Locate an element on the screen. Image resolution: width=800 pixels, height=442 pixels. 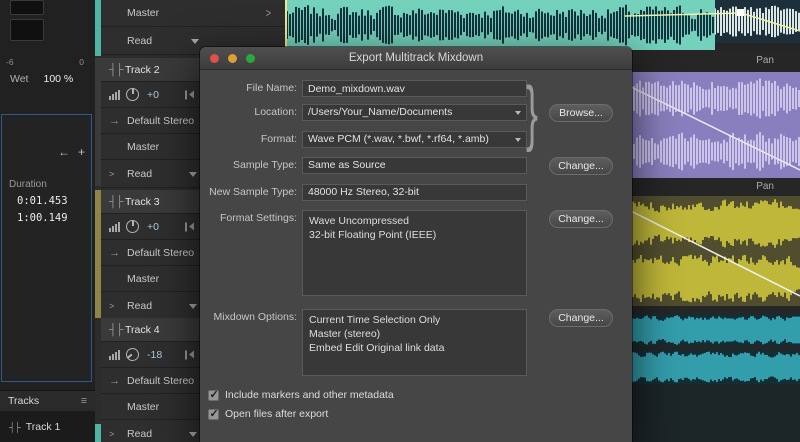
mixdown-options-label: Mixdown Options: is located at coordinates (255, 317).